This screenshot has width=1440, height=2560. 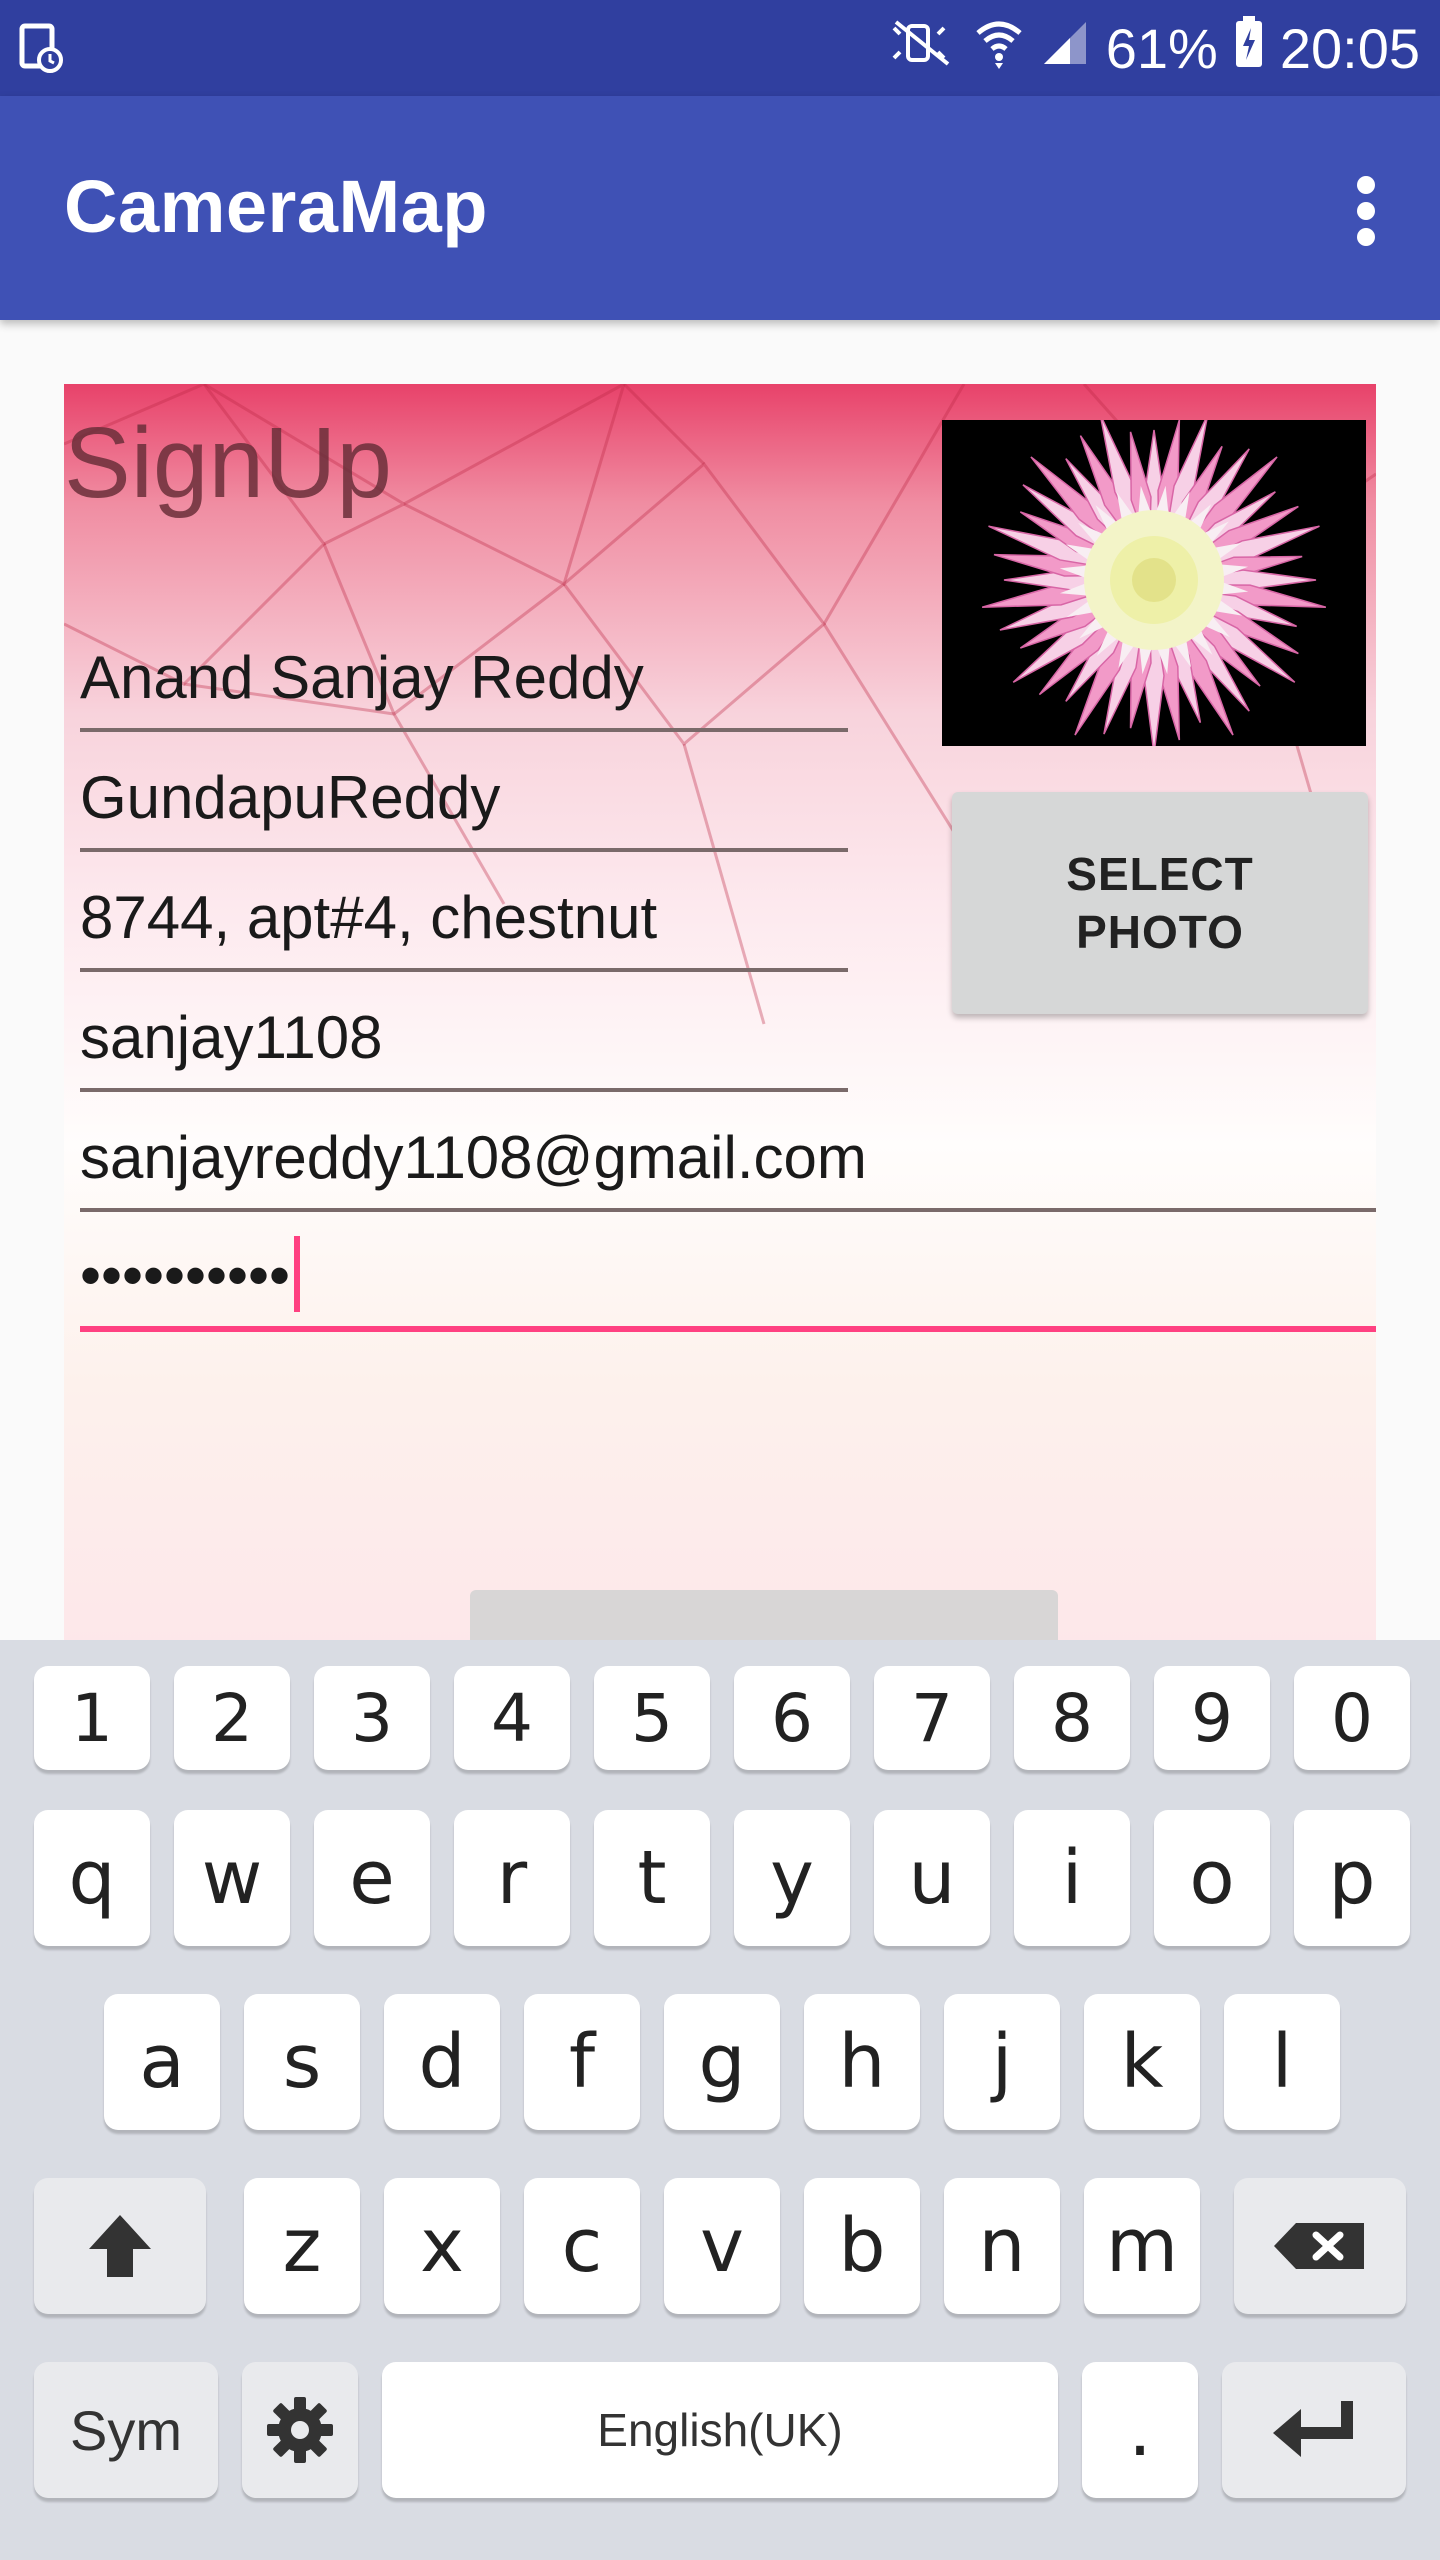 I want to click on letter-i-key: i, so click(x=1072, y=1878).